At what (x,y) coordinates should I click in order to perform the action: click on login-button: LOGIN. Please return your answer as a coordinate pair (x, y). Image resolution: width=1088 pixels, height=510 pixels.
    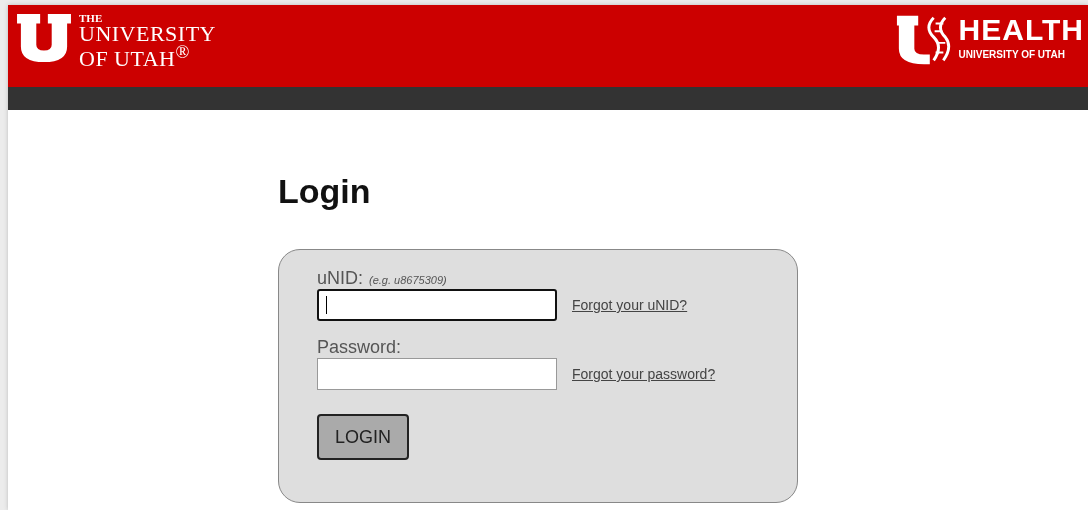
    Looking at the image, I should click on (363, 437).